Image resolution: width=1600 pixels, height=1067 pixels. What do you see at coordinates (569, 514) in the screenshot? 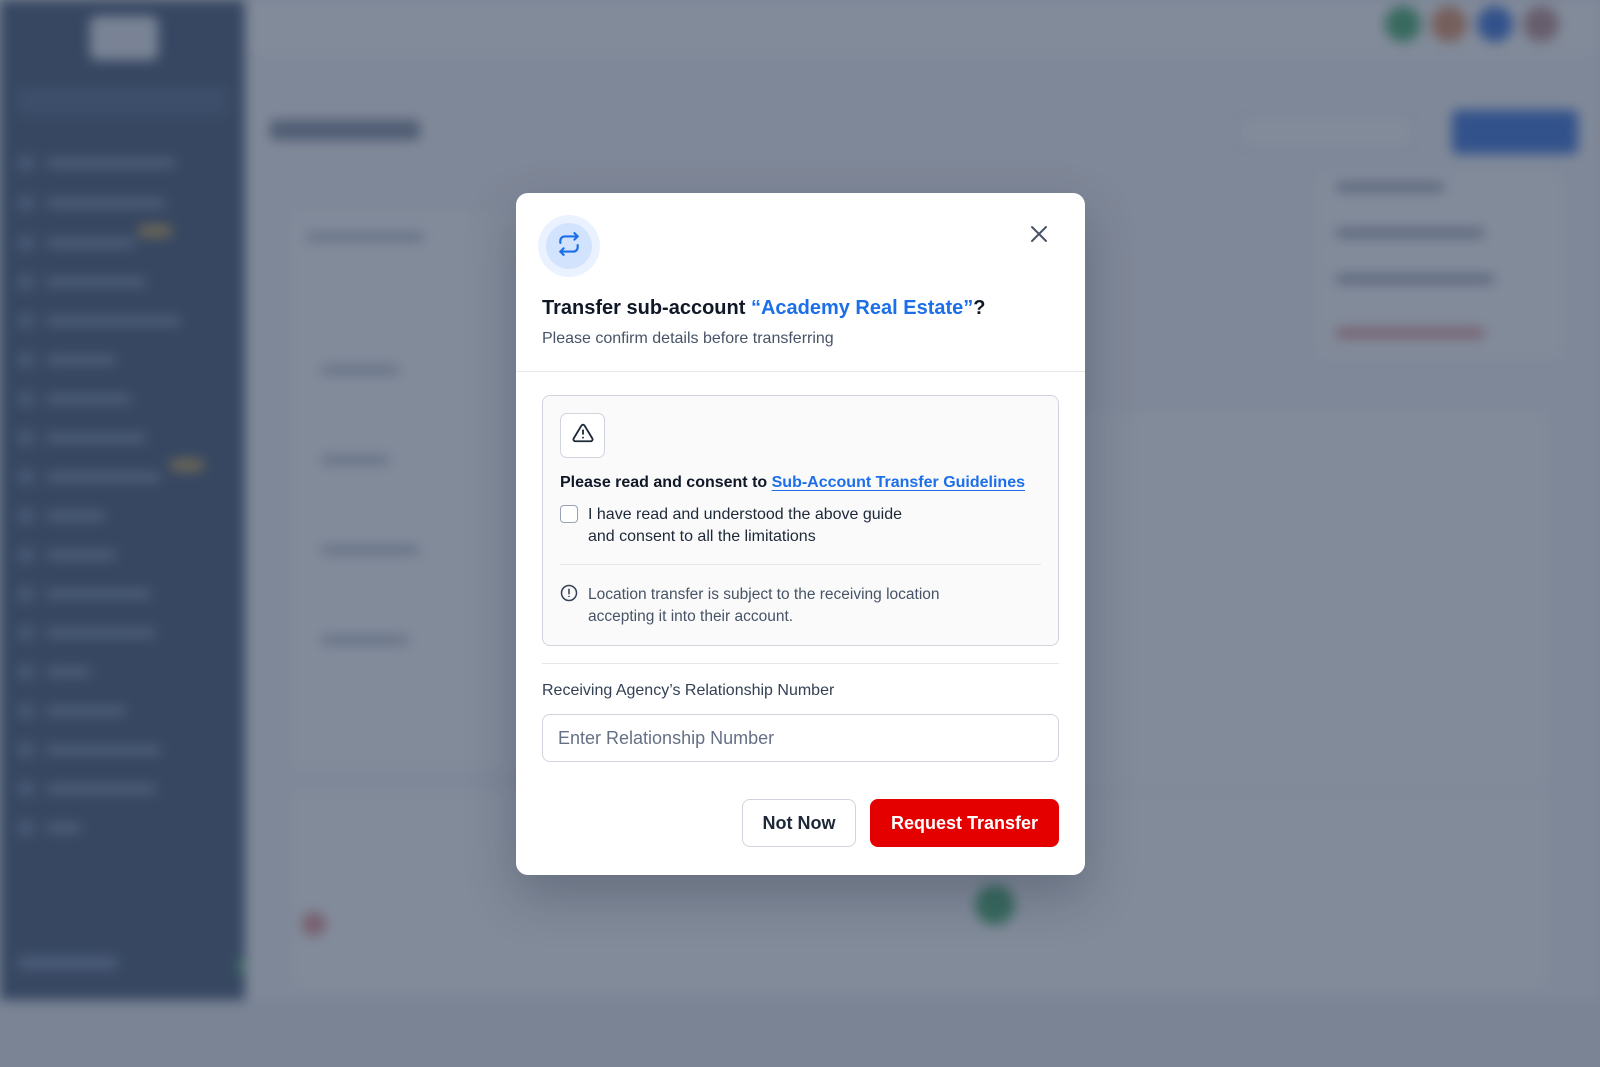
I see `consent-checkbox` at bounding box center [569, 514].